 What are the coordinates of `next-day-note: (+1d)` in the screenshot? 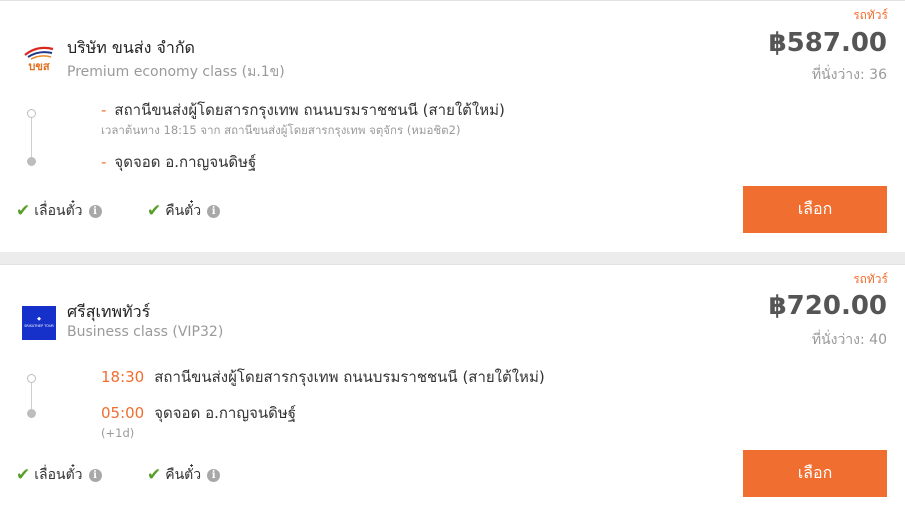 It's located at (118, 433).